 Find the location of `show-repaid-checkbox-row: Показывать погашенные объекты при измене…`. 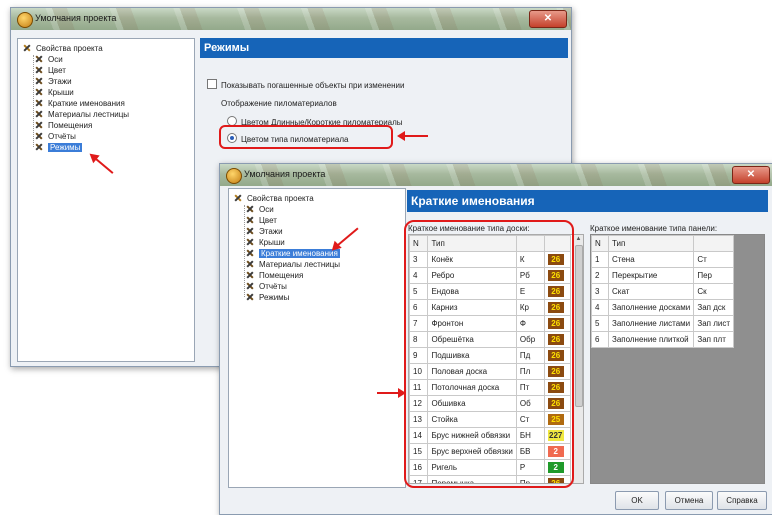

show-repaid-checkbox-row: Показывать погашенные объекты при измене… is located at coordinates (305, 84).